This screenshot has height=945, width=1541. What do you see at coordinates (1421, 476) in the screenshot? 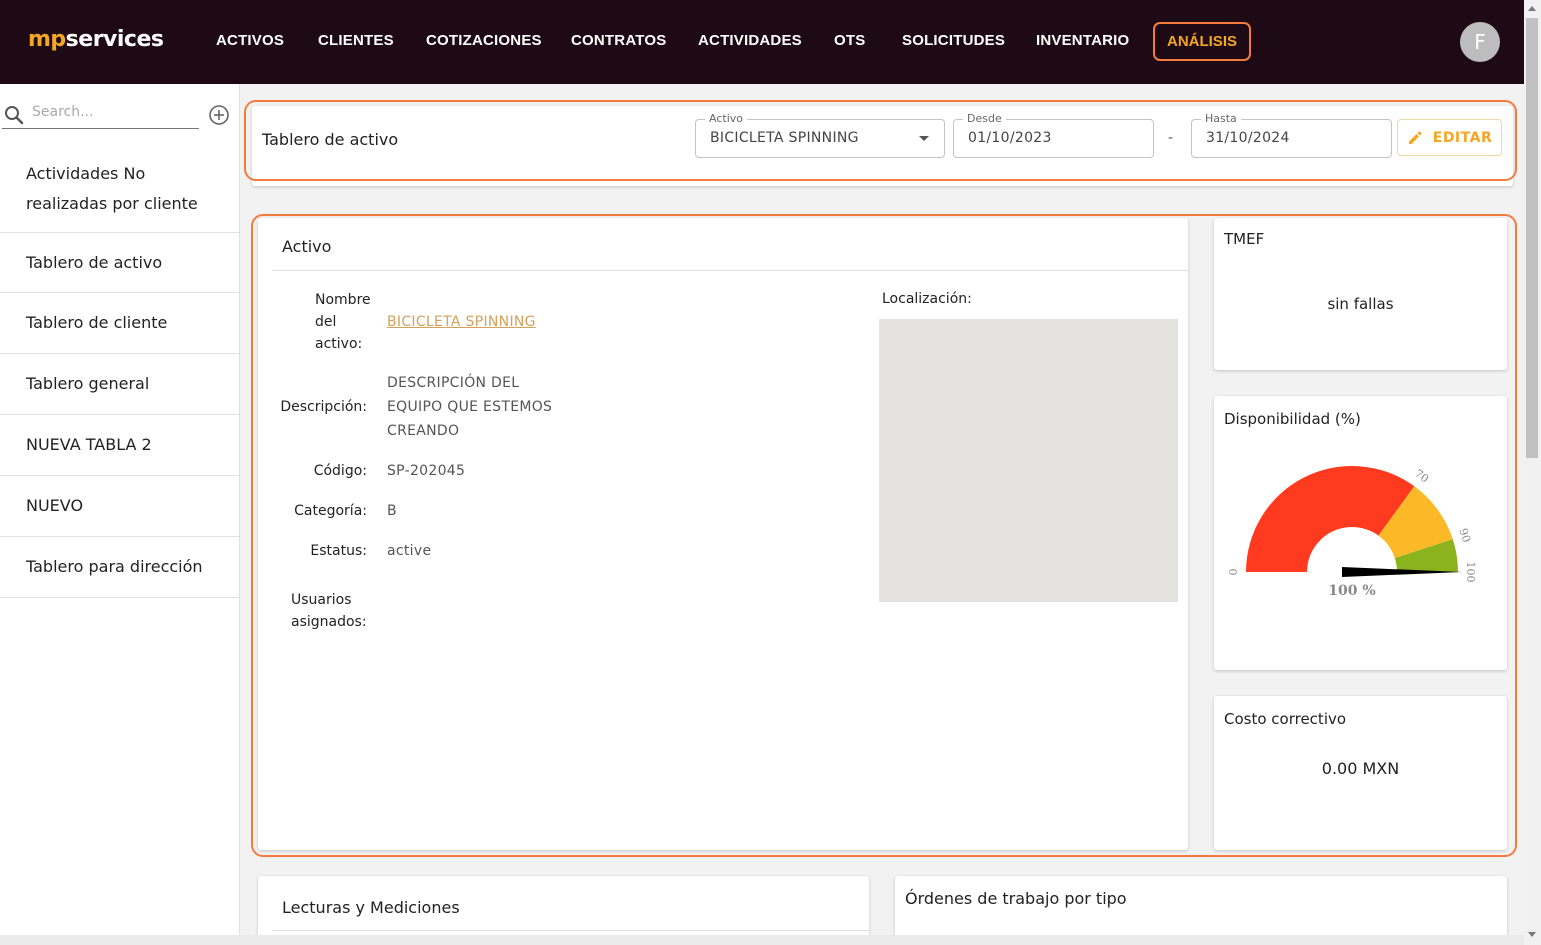
I see `gauge-tick-label: 70` at bounding box center [1421, 476].